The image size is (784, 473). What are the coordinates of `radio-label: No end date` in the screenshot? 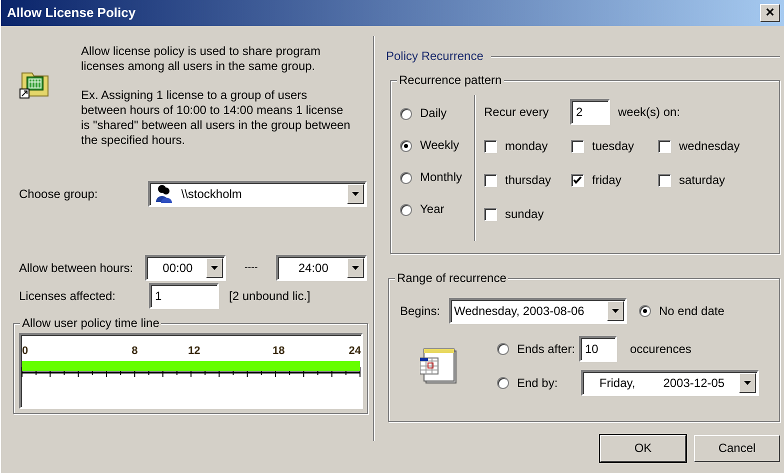 It's located at (691, 311).